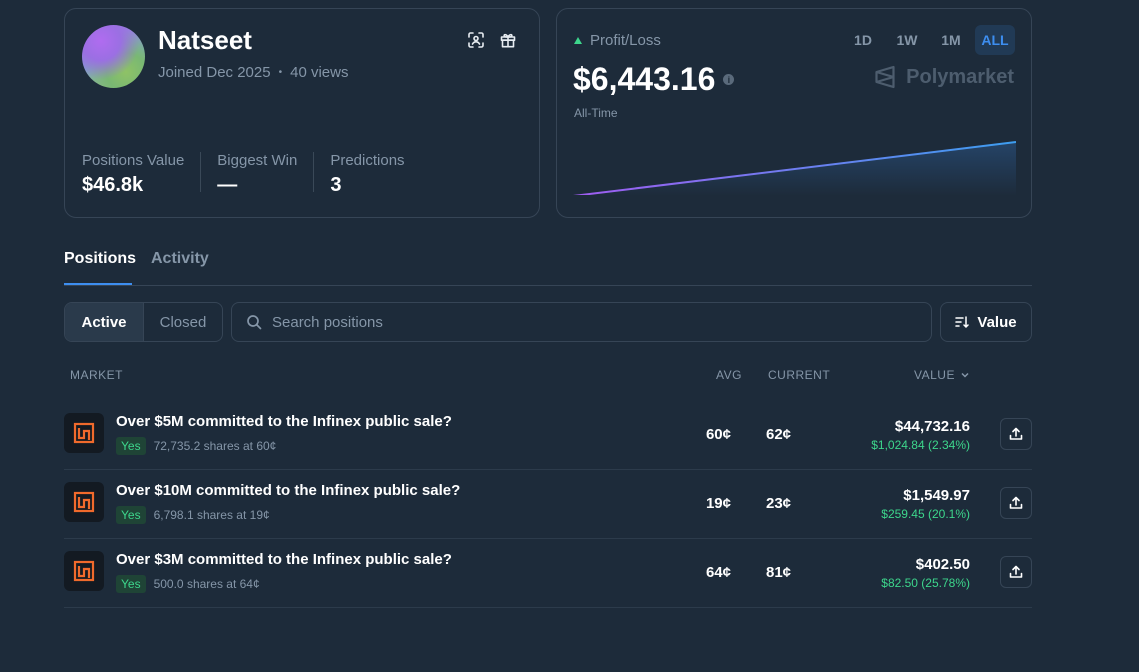 The height and width of the screenshot is (672, 1139). I want to click on stat-label: Positions Value, so click(133, 160).